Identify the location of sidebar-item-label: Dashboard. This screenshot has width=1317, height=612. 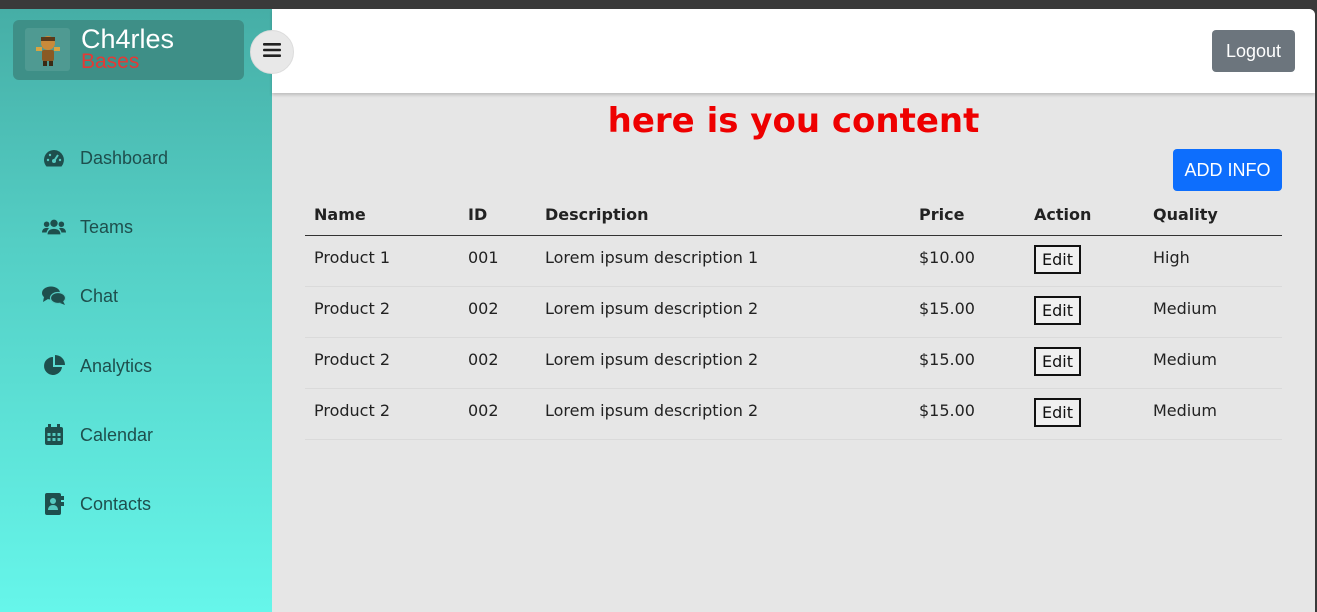
(124, 157).